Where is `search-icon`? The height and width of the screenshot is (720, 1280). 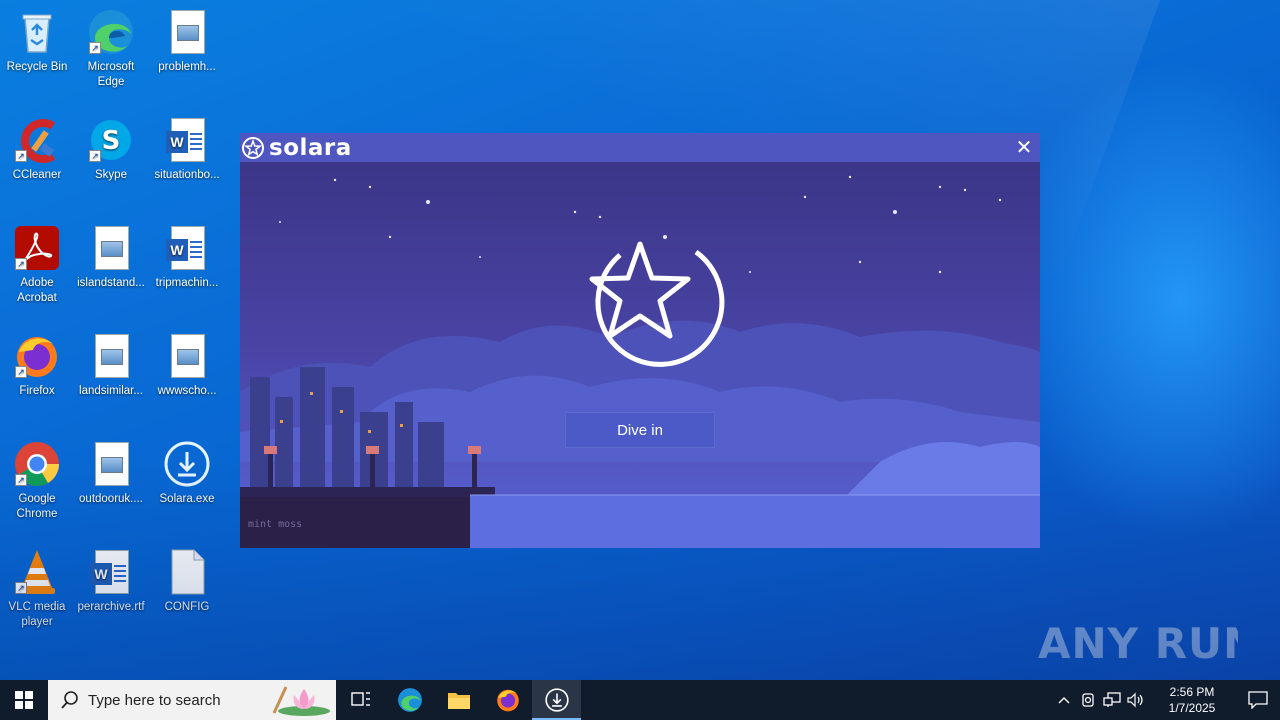 search-icon is located at coordinates (69, 700).